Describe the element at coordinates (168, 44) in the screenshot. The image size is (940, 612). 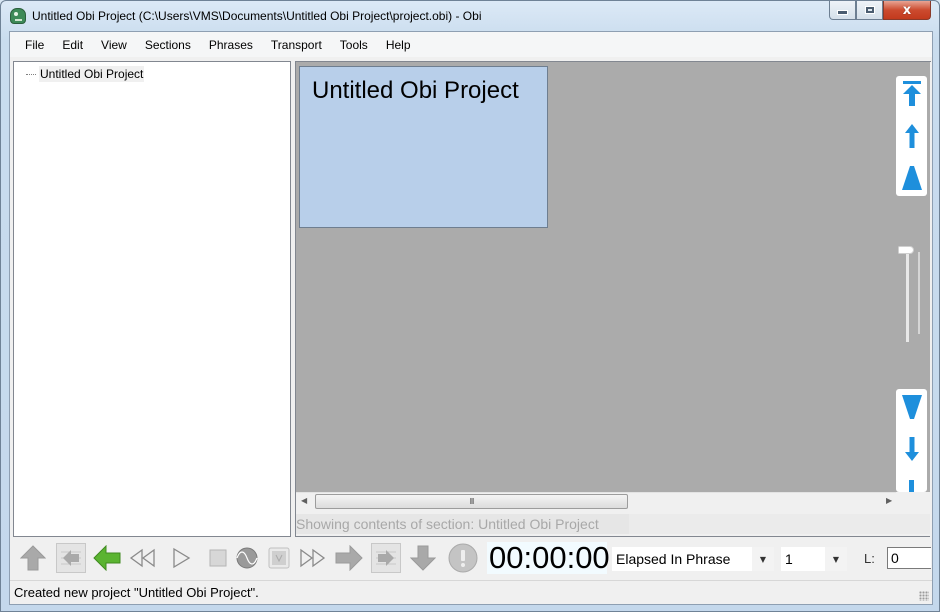
I see `menu-sections: Sections` at that location.